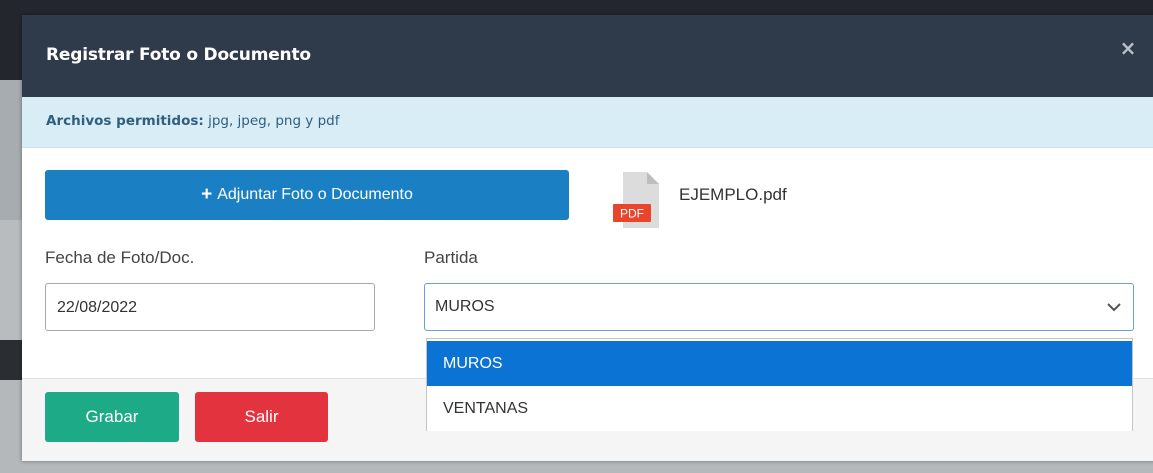  I want to click on plus-icon: +, so click(207, 194).